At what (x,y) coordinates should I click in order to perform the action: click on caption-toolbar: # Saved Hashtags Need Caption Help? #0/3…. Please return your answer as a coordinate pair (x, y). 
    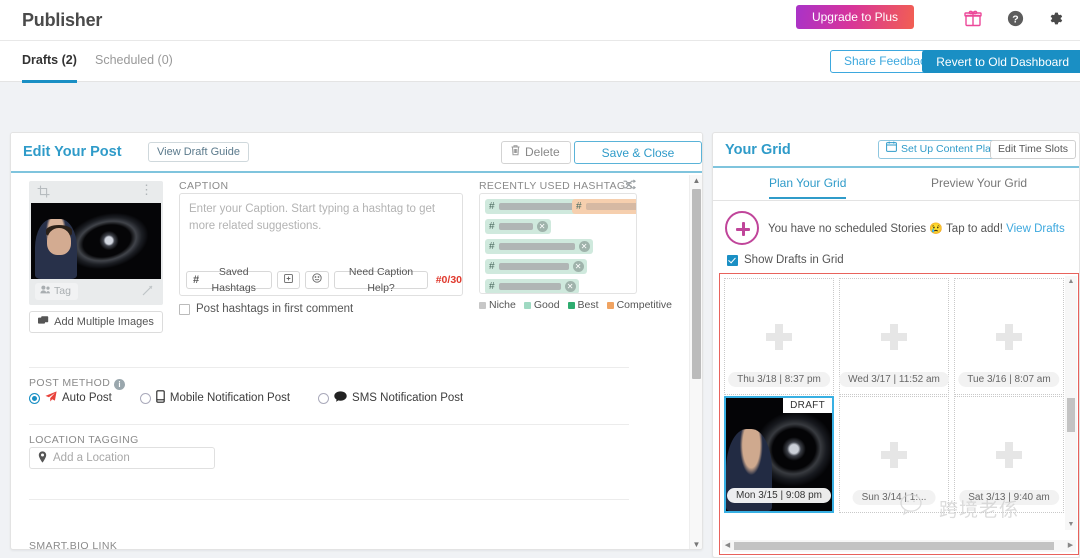
    Looking at the image, I should click on (324, 280).